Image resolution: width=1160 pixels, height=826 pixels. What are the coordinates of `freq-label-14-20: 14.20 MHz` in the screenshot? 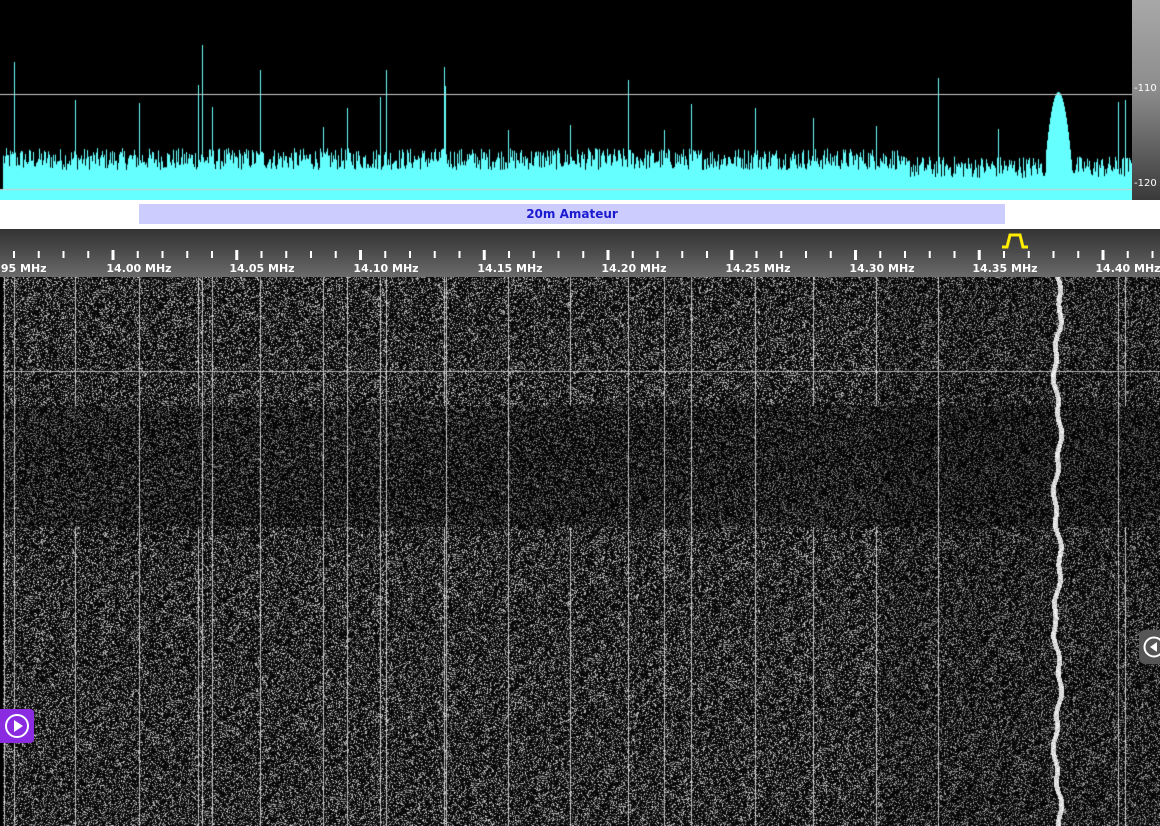 It's located at (634, 268).